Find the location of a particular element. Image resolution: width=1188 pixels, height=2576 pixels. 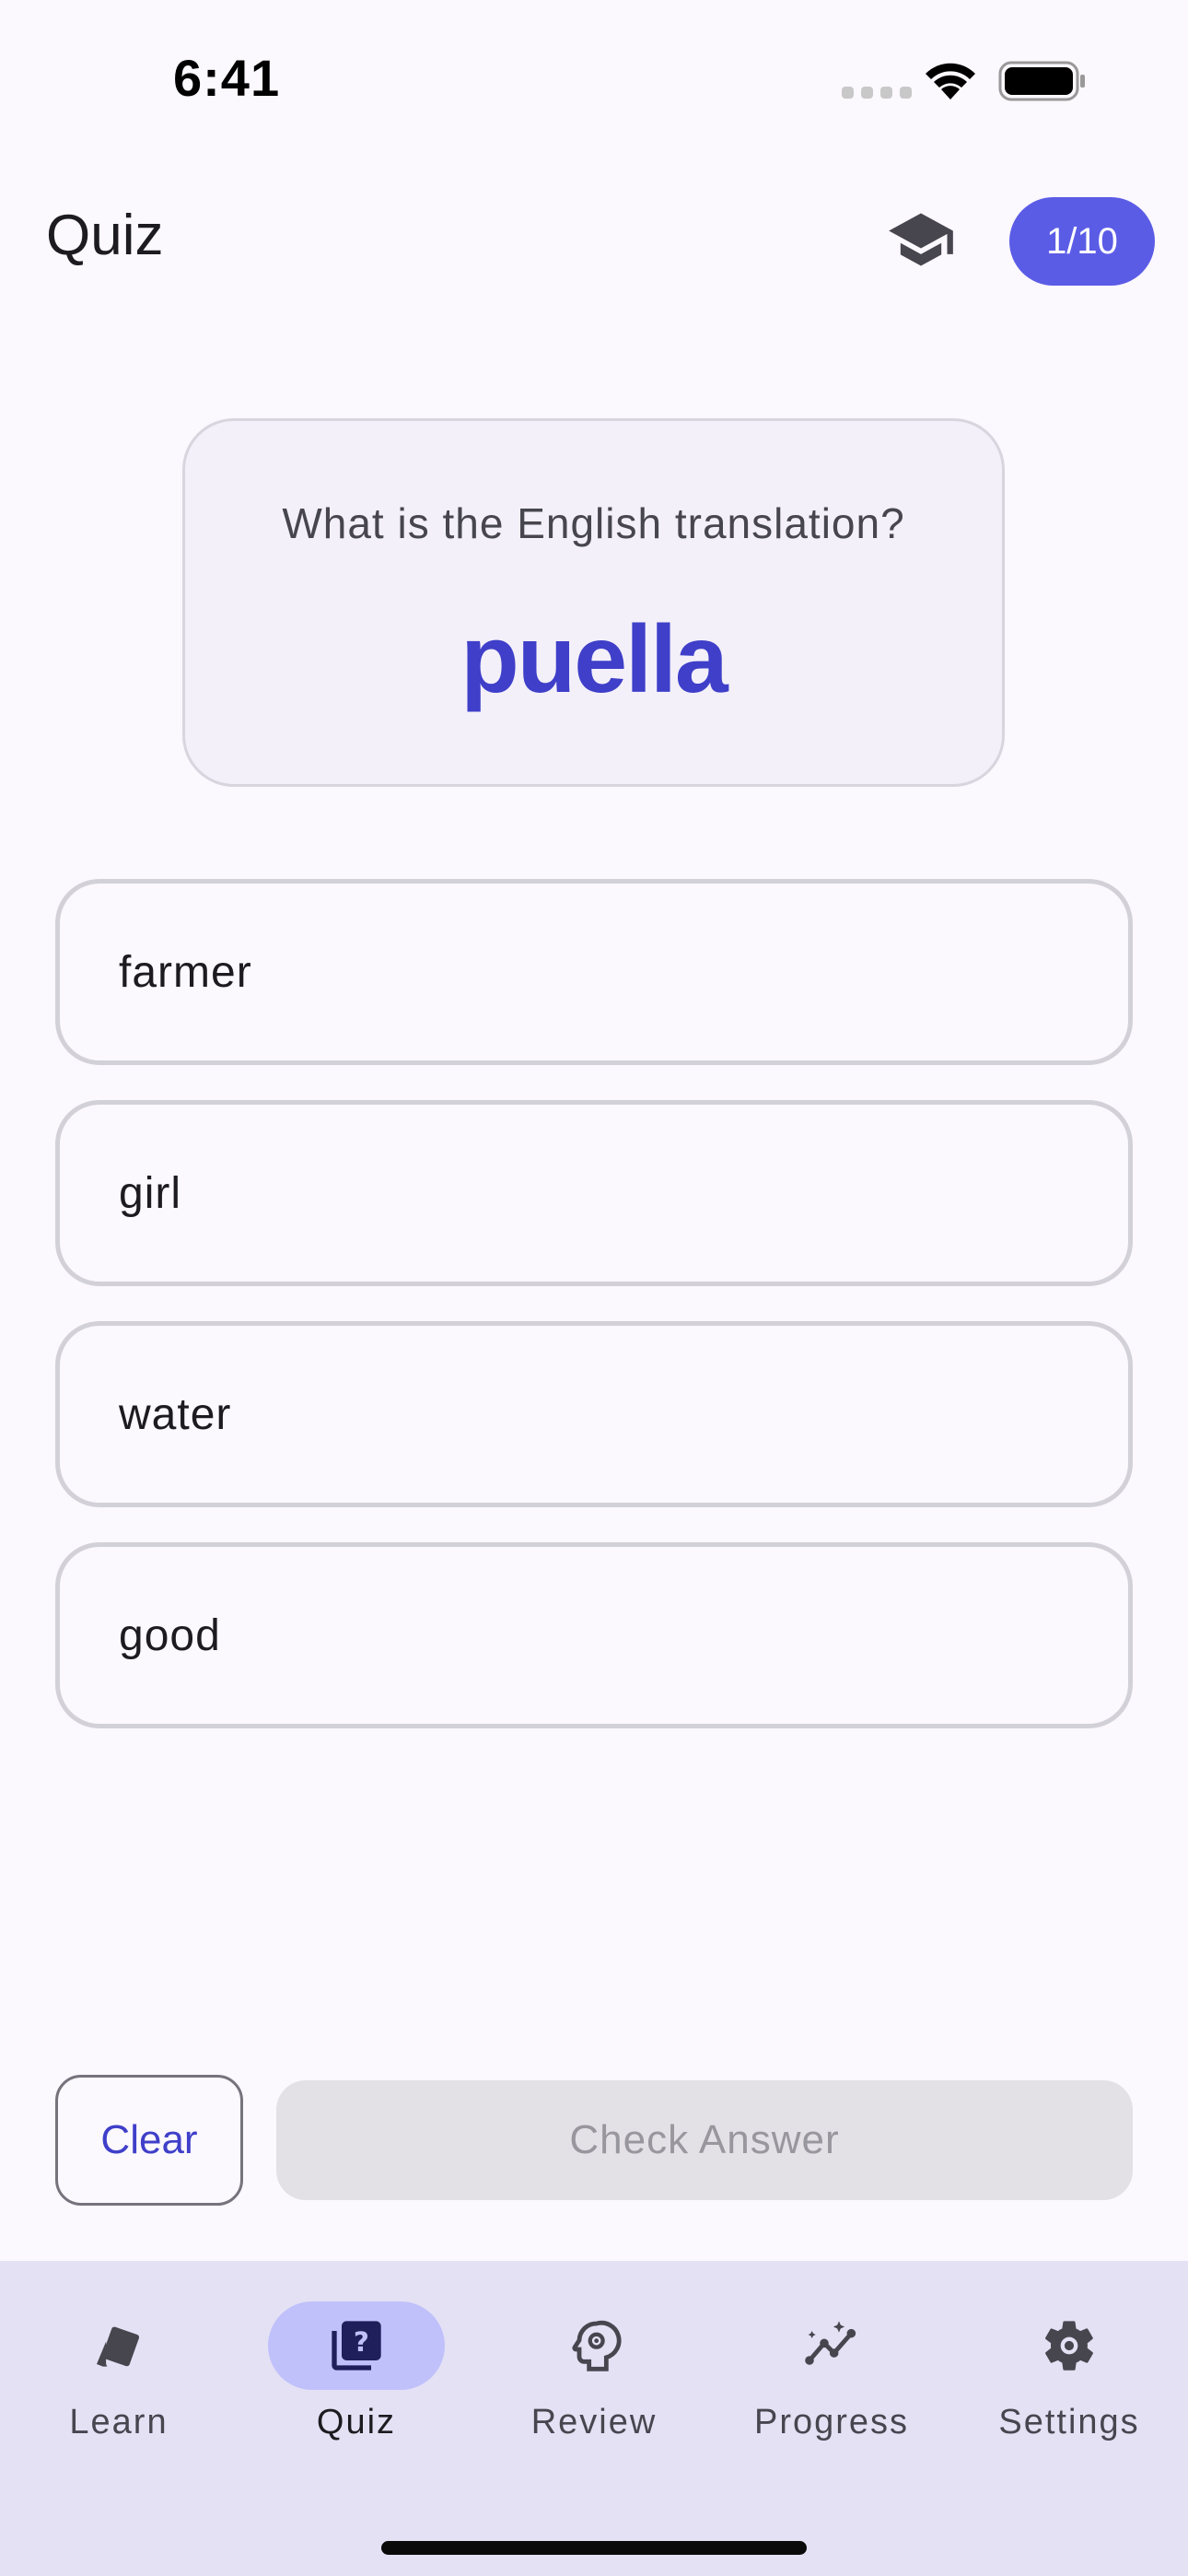

wifi-icon is located at coordinates (951, 81).